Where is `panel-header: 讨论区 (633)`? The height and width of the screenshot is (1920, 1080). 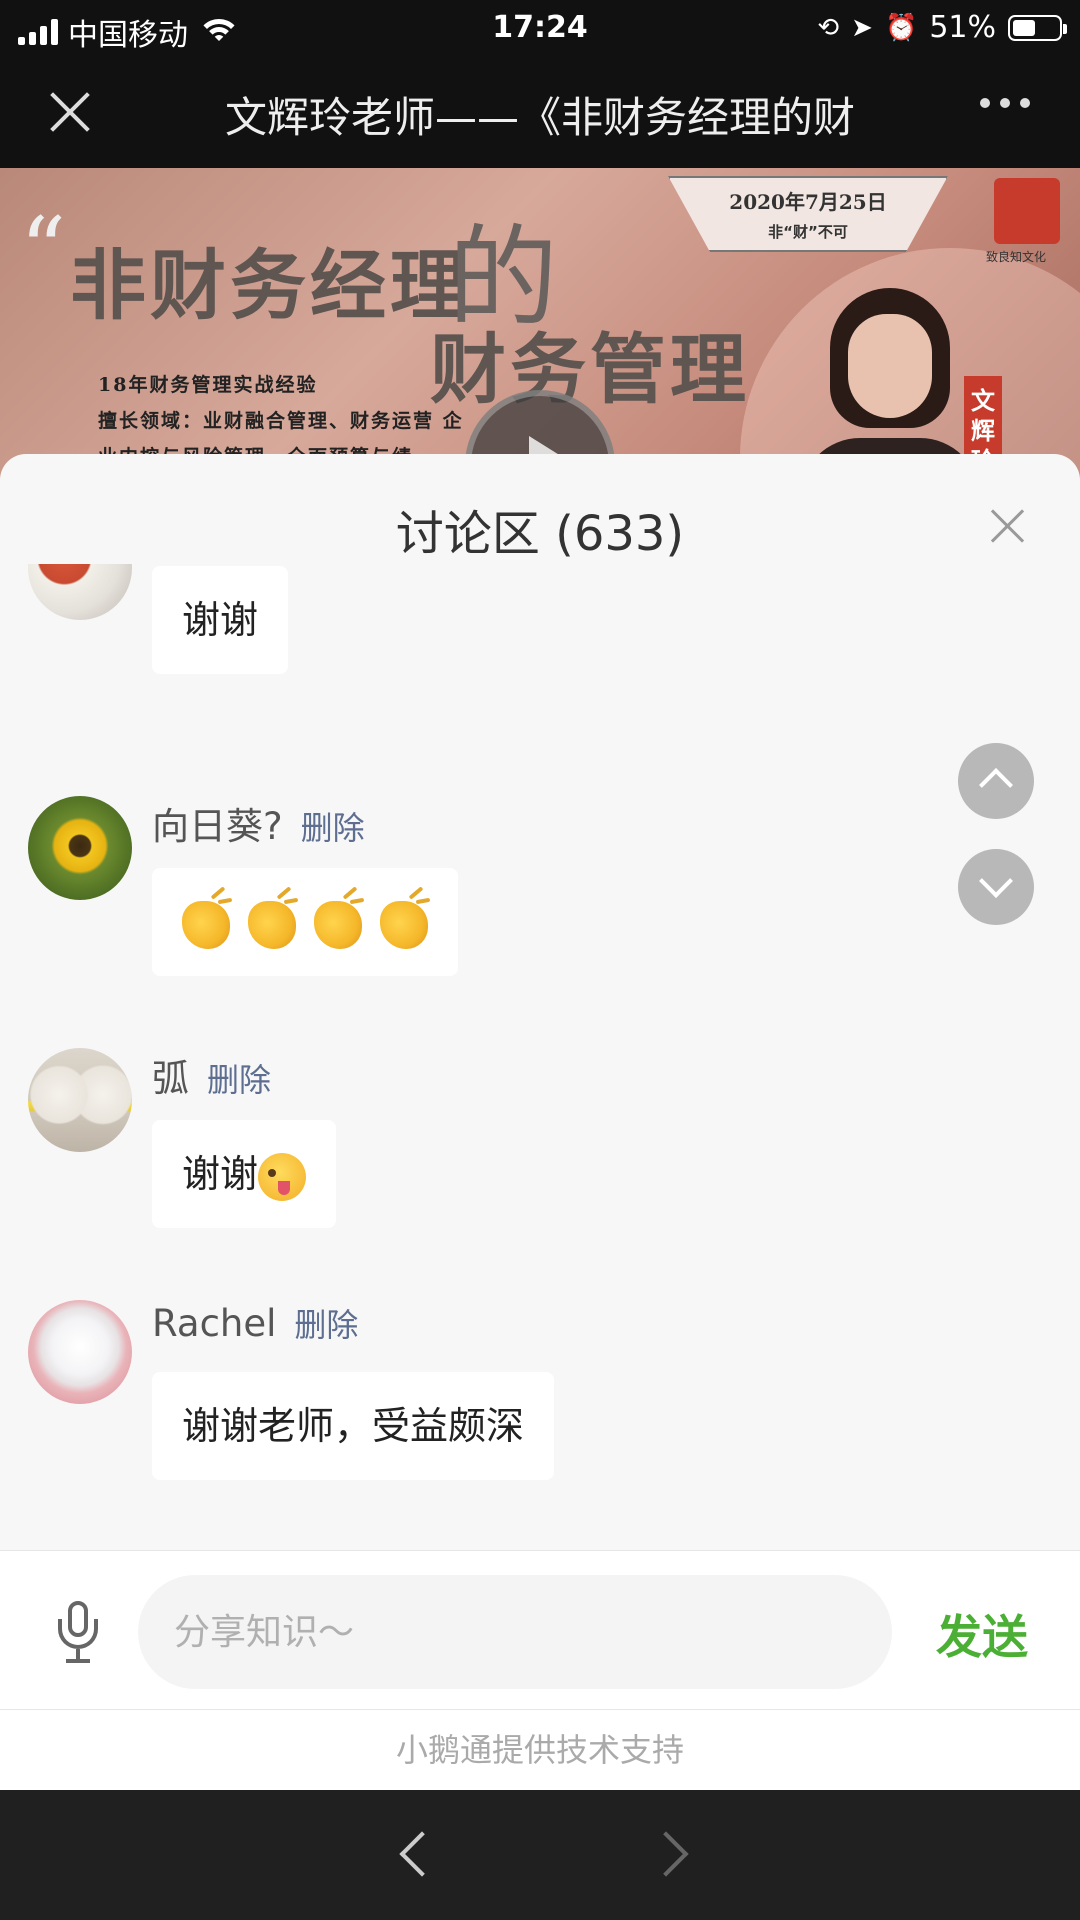
panel-header: 讨论区 (633) is located at coordinates (540, 509).